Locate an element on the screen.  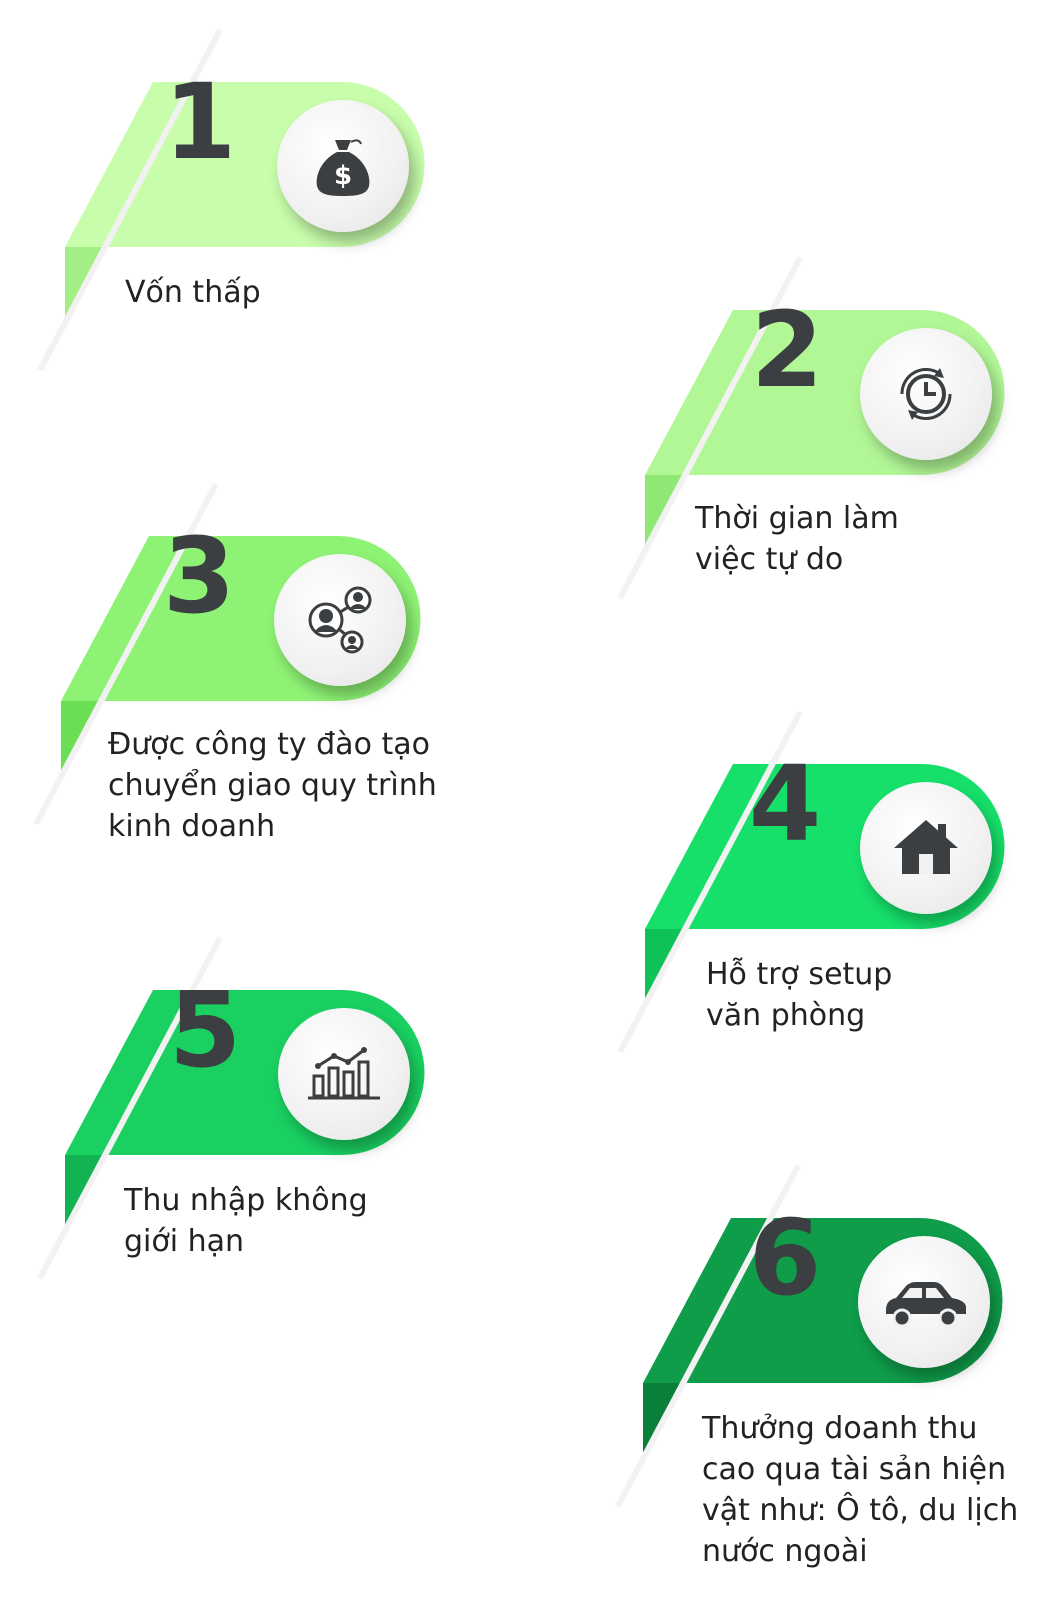
money-bag-icon: $ is located at coordinates (343, 167).